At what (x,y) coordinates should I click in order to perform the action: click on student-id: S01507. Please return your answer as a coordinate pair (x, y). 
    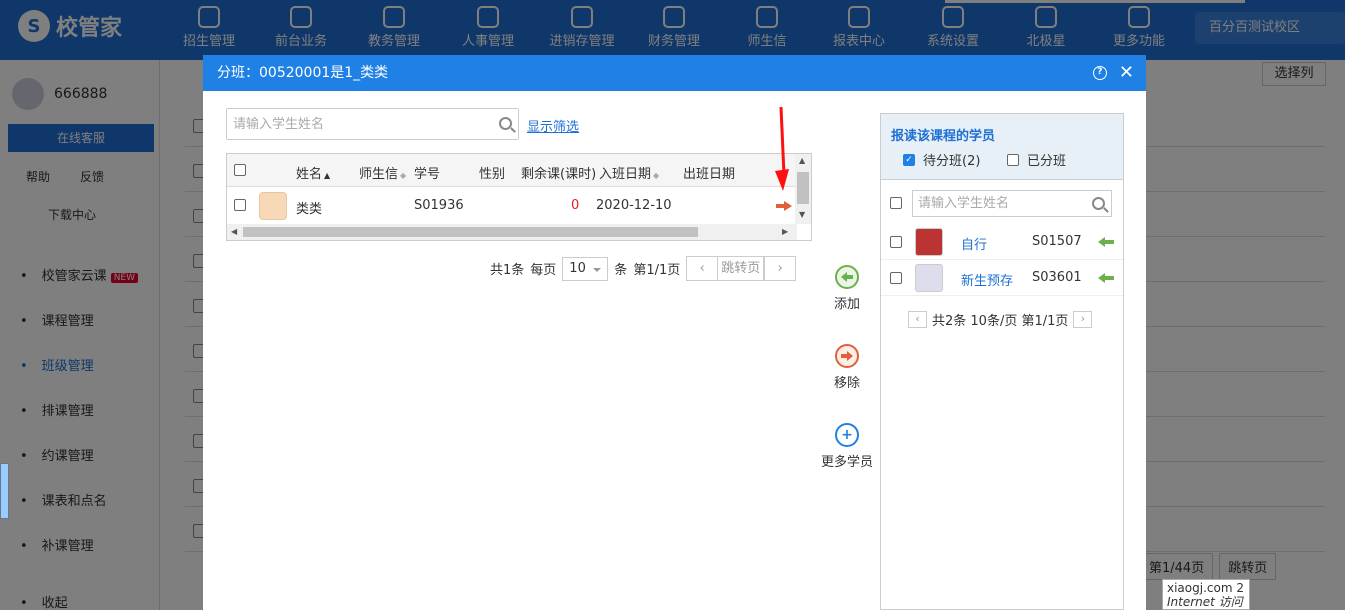
    Looking at the image, I should click on (1057, 241).